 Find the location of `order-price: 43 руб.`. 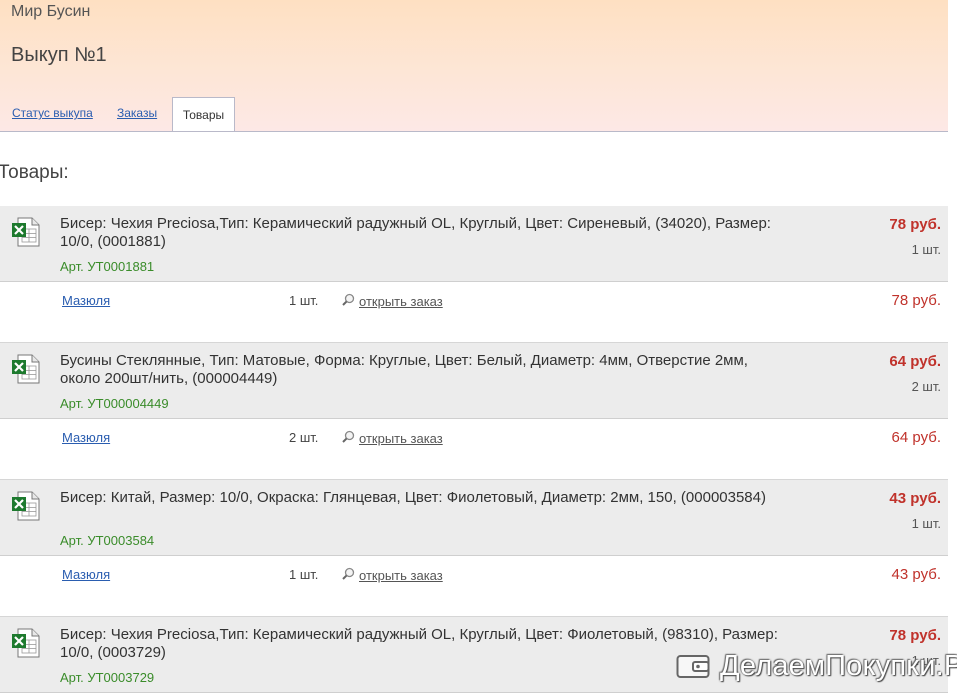

order-price: 43 руб. is located at coordinates (916, 574).